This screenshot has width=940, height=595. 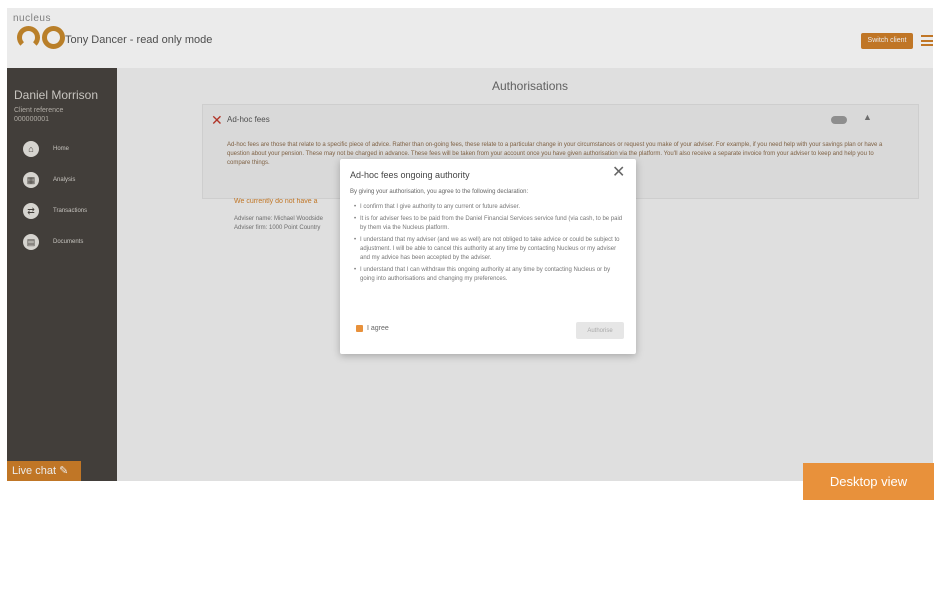 What do you see at coordinates (359, 328) in the screenshot?
I see `agree-checkbox` at bounding box center [359, 328].